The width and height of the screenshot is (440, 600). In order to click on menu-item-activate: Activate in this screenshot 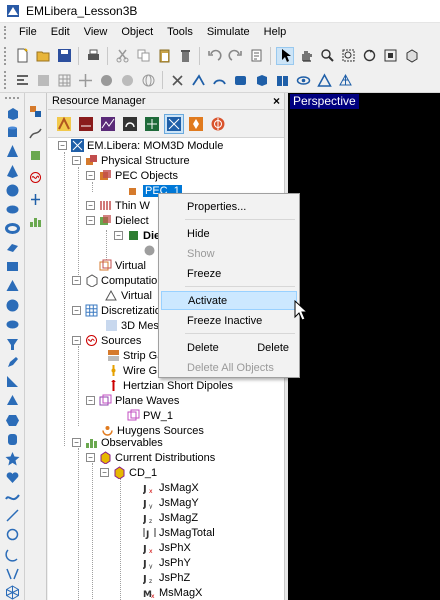, I will do `click(229, 300)`.